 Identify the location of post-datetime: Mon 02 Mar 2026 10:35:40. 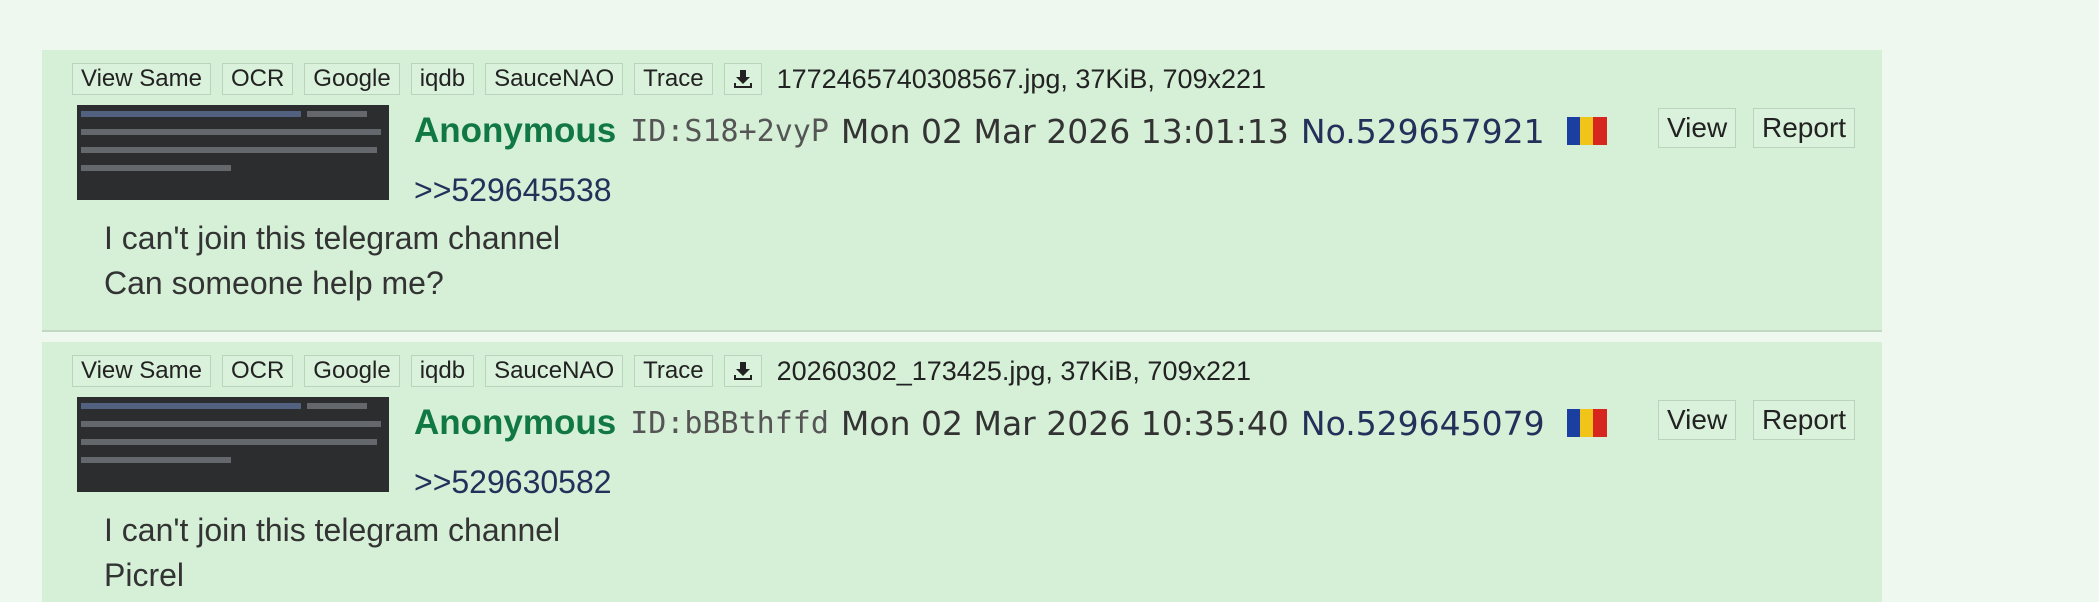
(1064, 423).